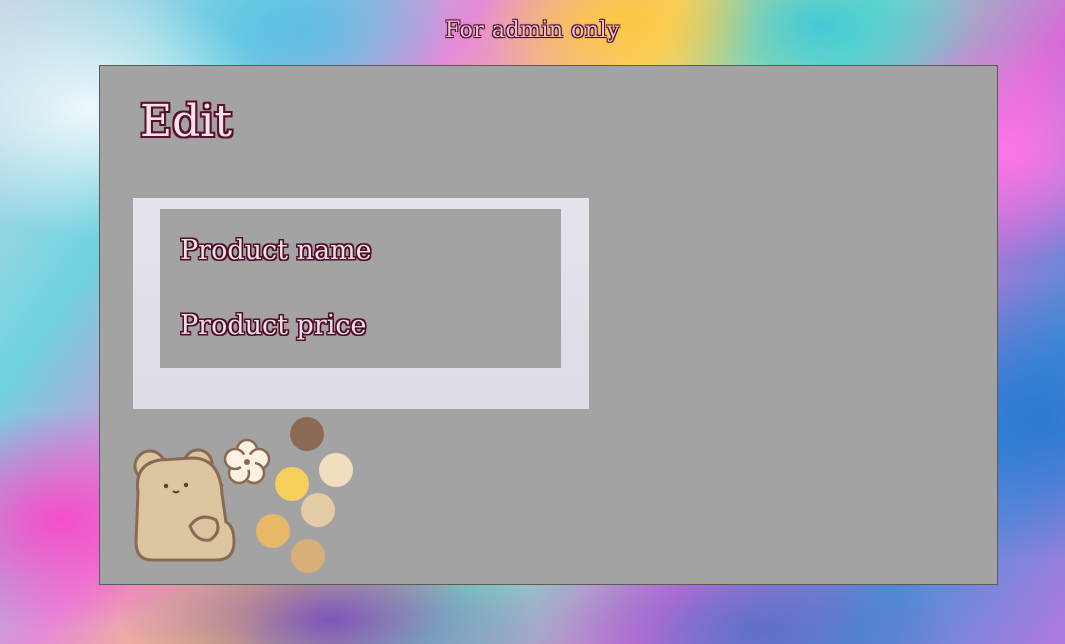 This screenshot has height=644, width=1065. Describe the element at coordinates (276, 250) in the screenshot. I see `product-name-label: Product name` at that location.